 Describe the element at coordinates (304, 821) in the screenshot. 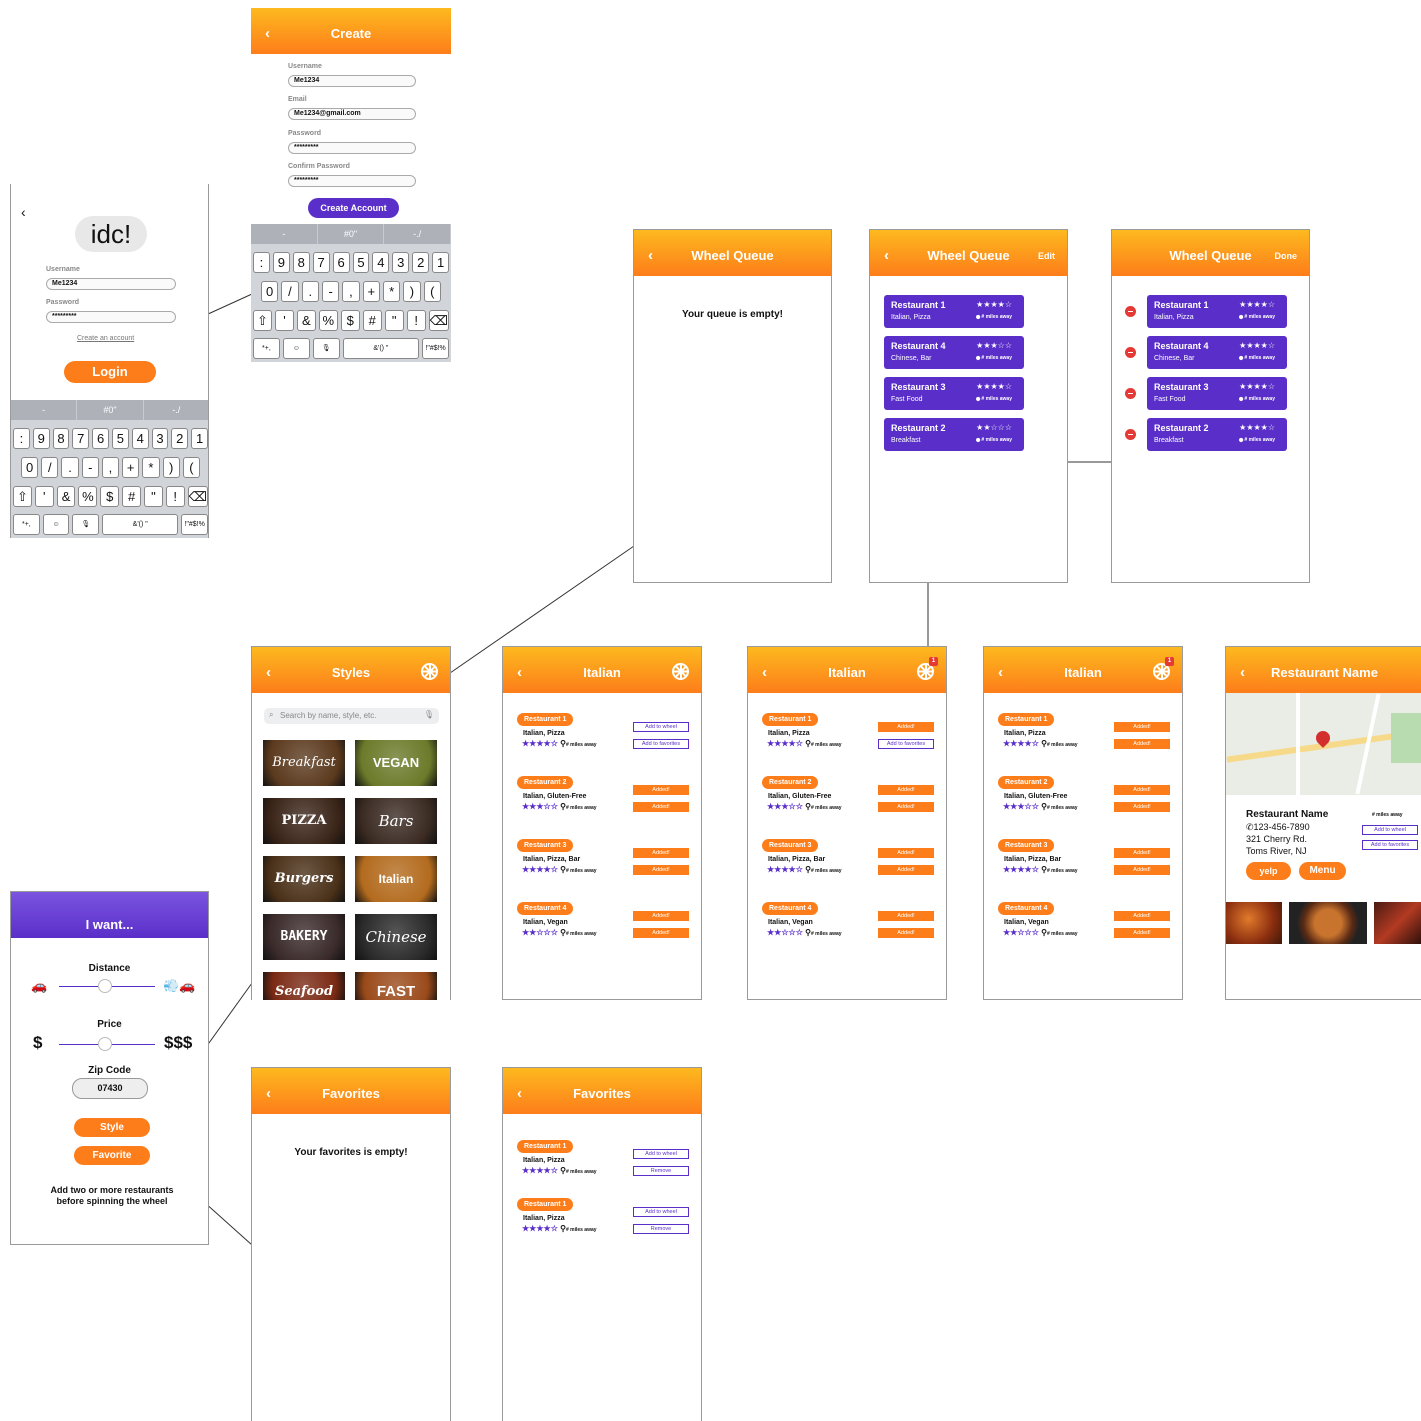

I see `style-tile: PIZZA` at that location.